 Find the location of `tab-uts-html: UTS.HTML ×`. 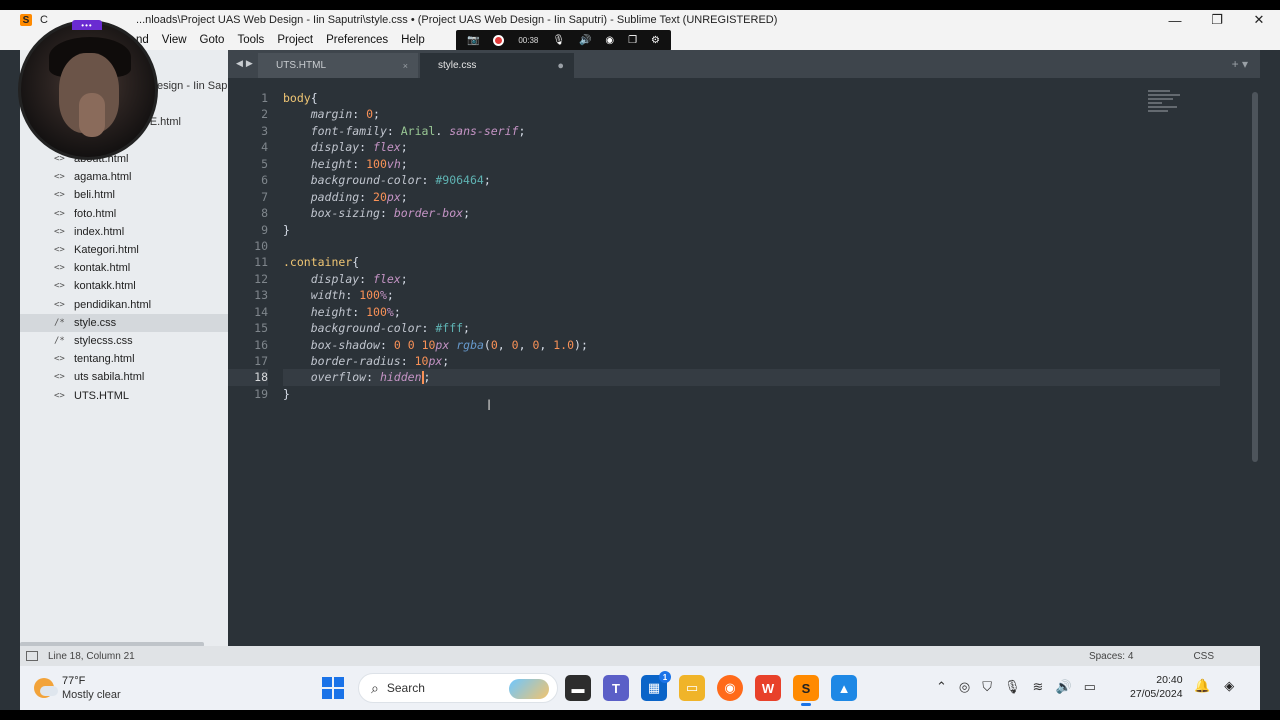

tab-uts-html: UTS.HTML × is located at coordinates (338, 65).